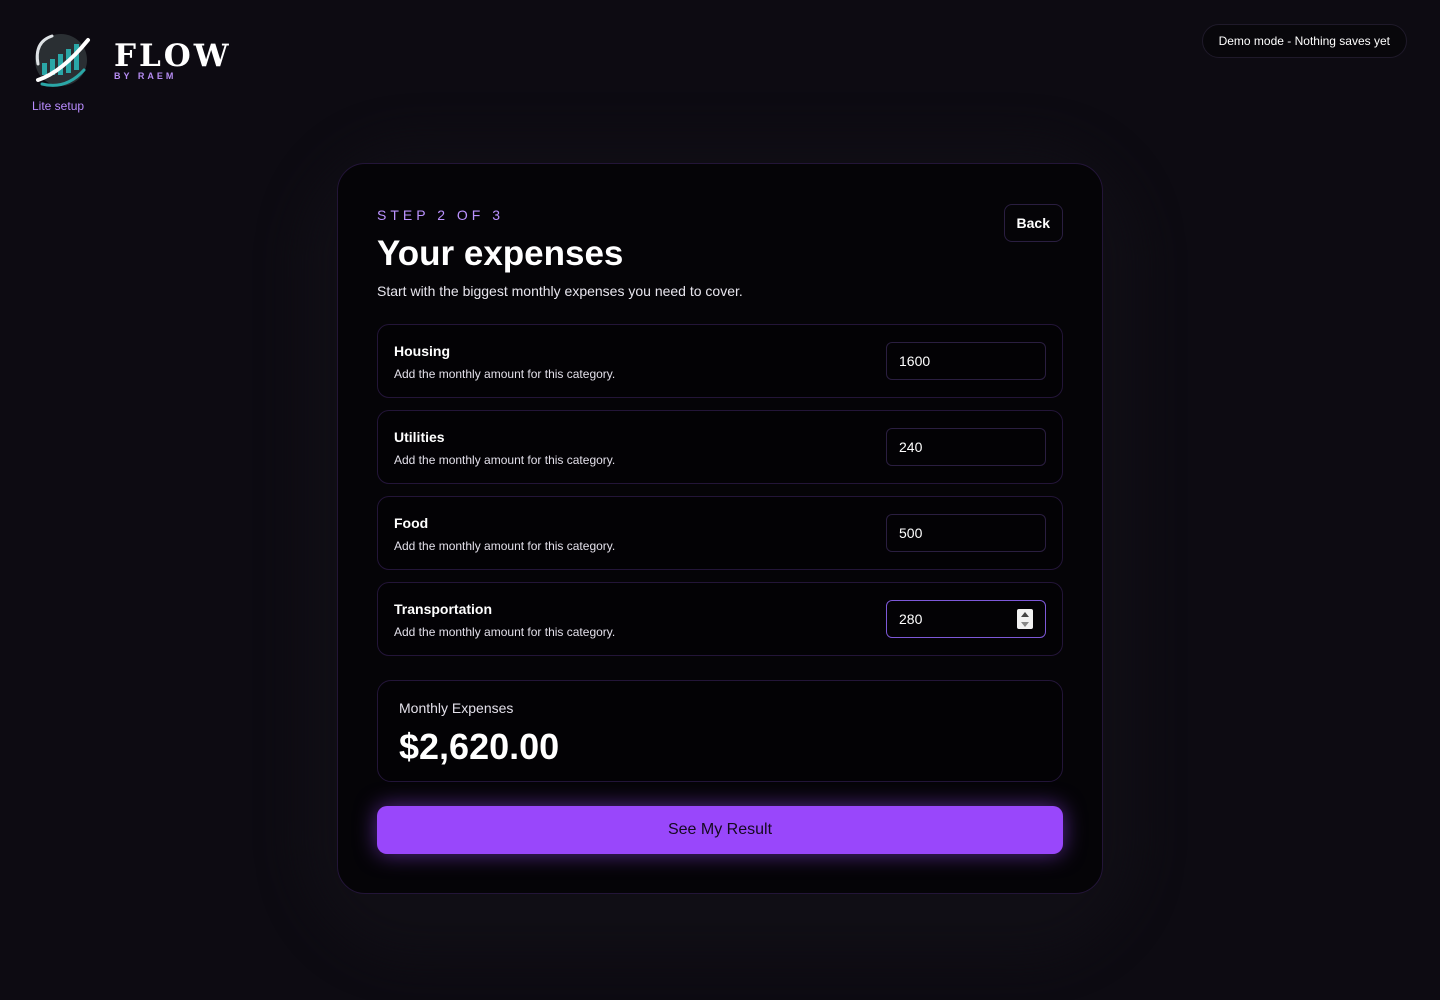  I want to click on step-indicator: STEP 2 OF 3, so click(440, 215).